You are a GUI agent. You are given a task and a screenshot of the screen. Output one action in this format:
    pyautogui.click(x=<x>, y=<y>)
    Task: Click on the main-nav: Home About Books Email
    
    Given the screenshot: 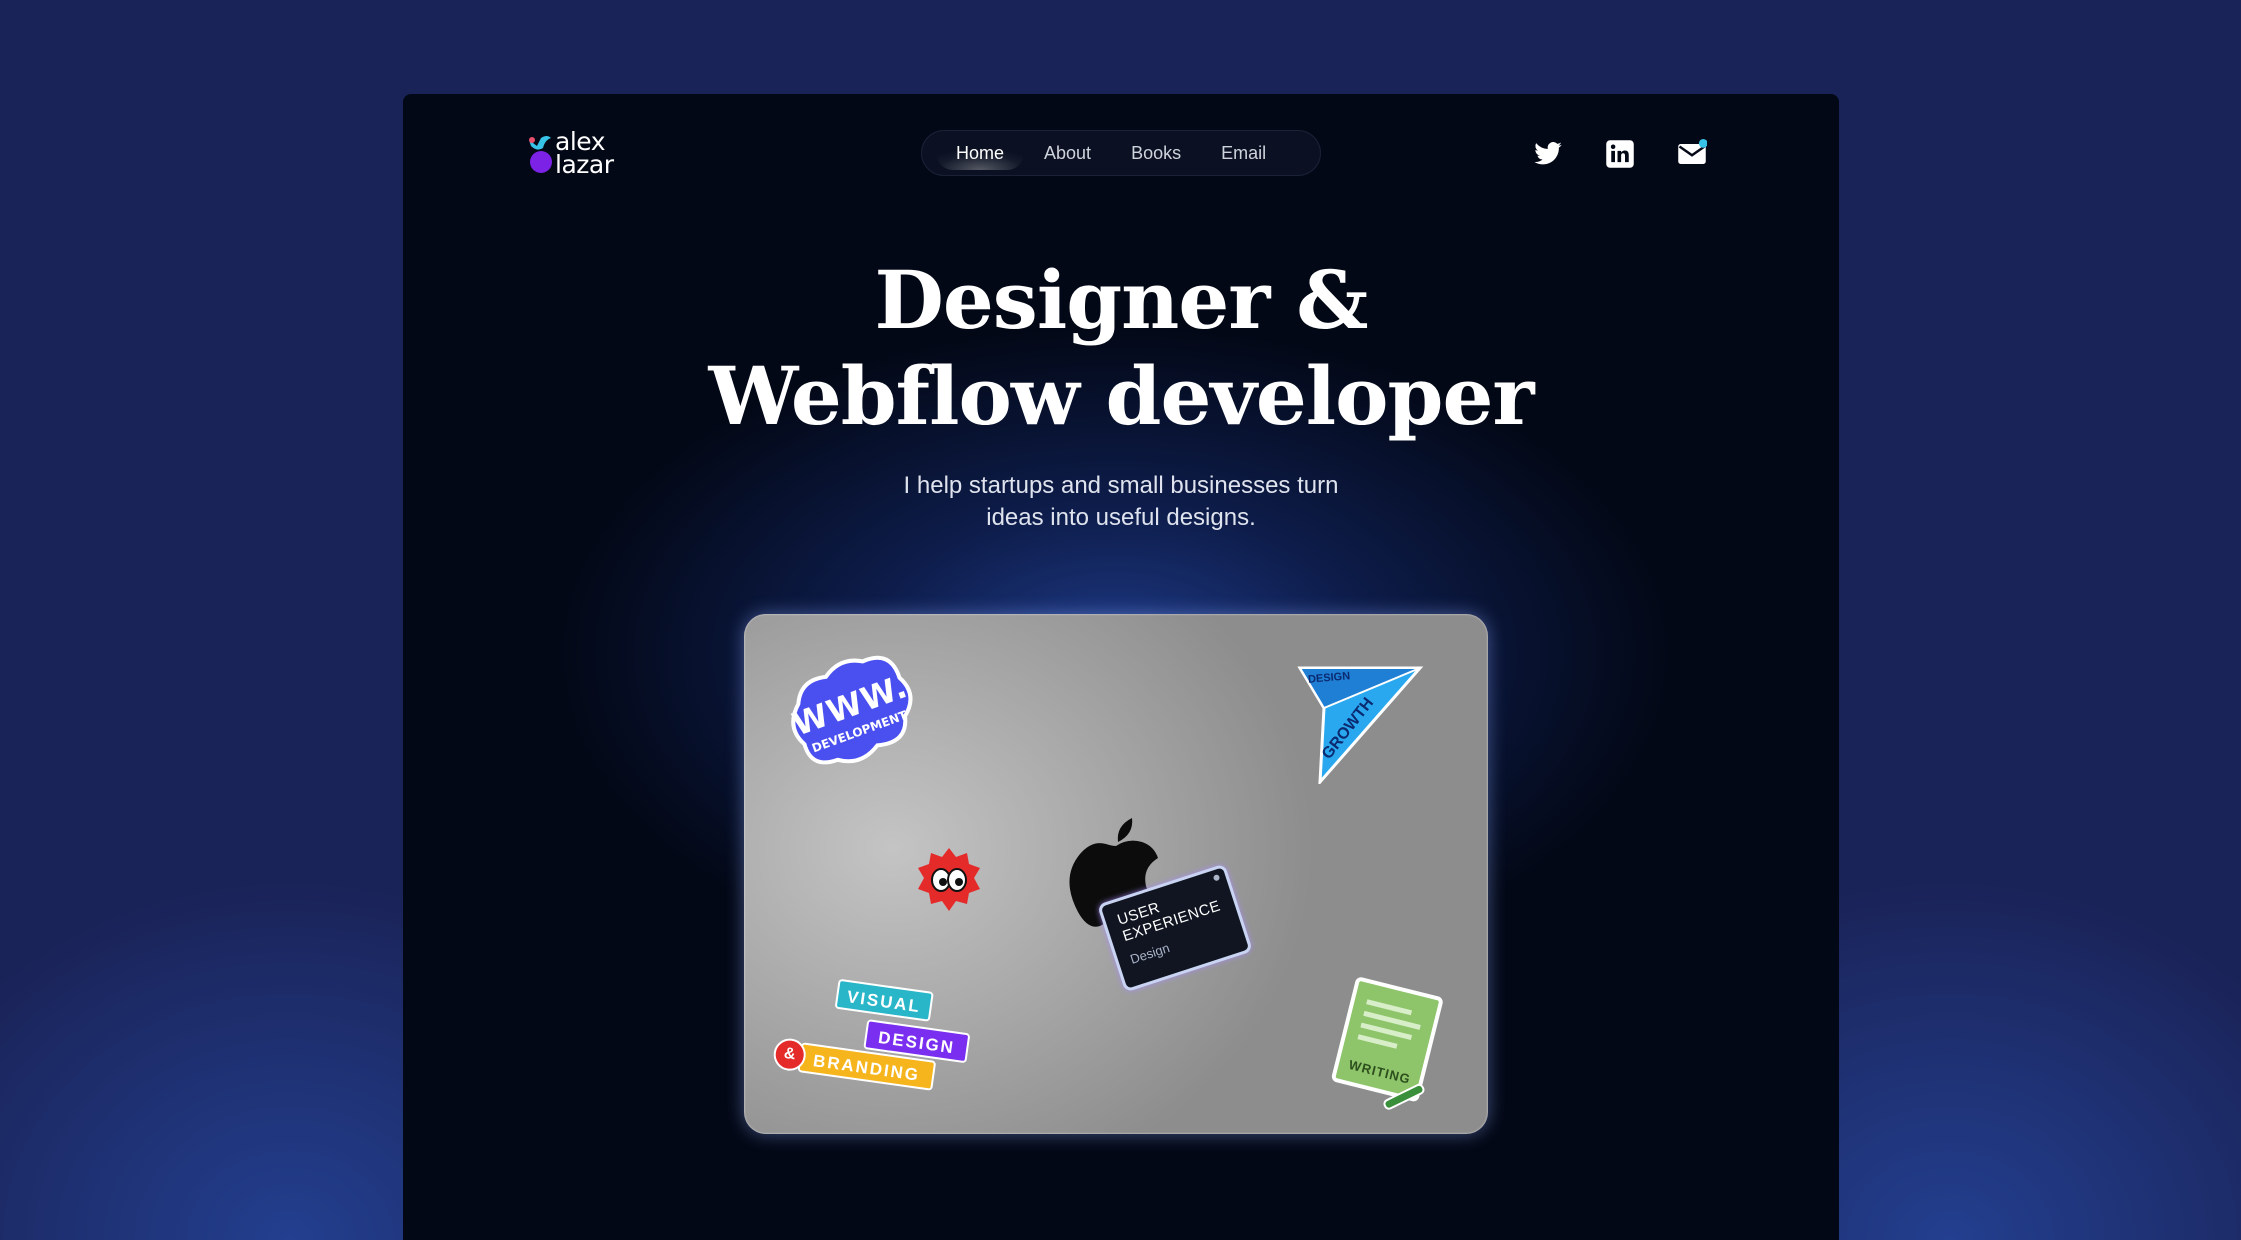 What is the action you would take?
    pyautogui.click(x=1121, y=153)
    